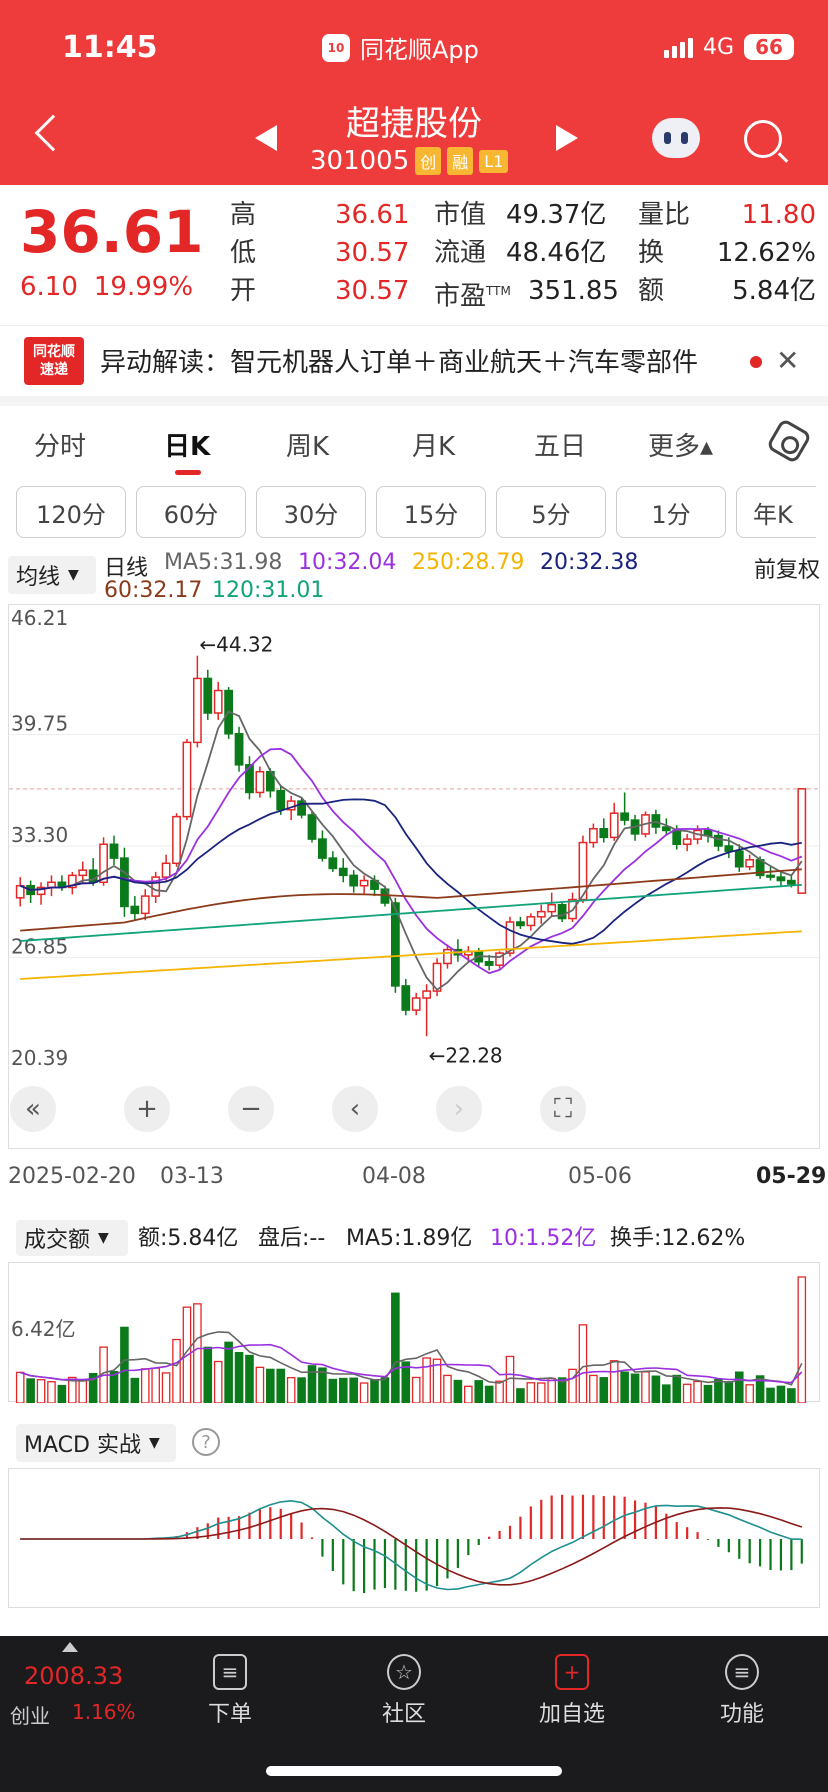 This screenshot has height=1792, width=828. What do you see at coordinates (72, 1238) in the screenshot?
I see `volume-selector: 成交额 ▼` at bounding box center [72, 1238].